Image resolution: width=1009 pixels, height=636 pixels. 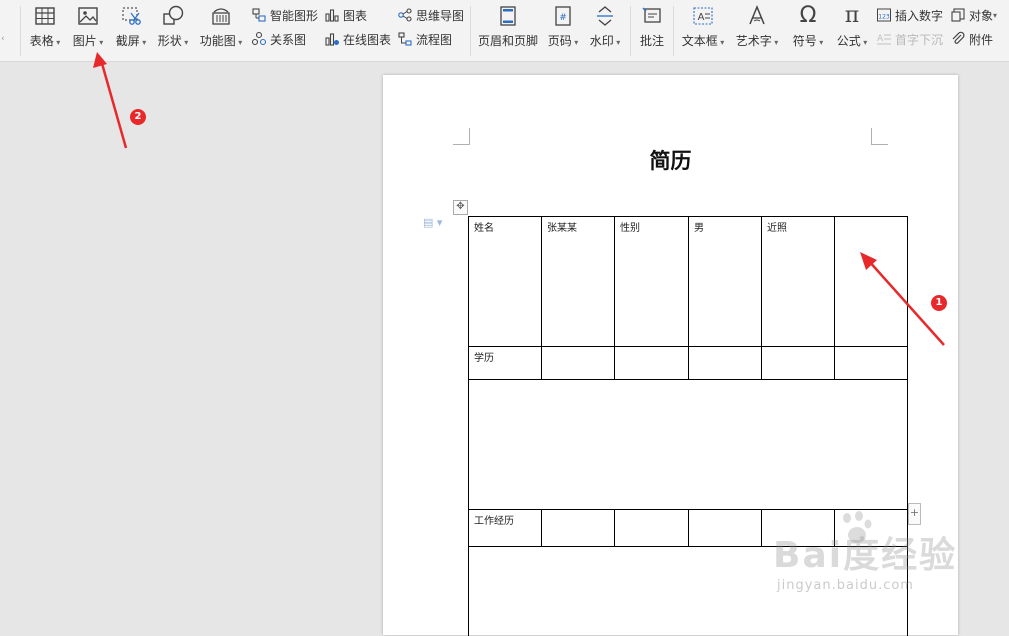 What do you see at coordinates (173, 25) in the screenshot?
I see `shapes-button: 形状 ▾` at bounding box center [173, 25].